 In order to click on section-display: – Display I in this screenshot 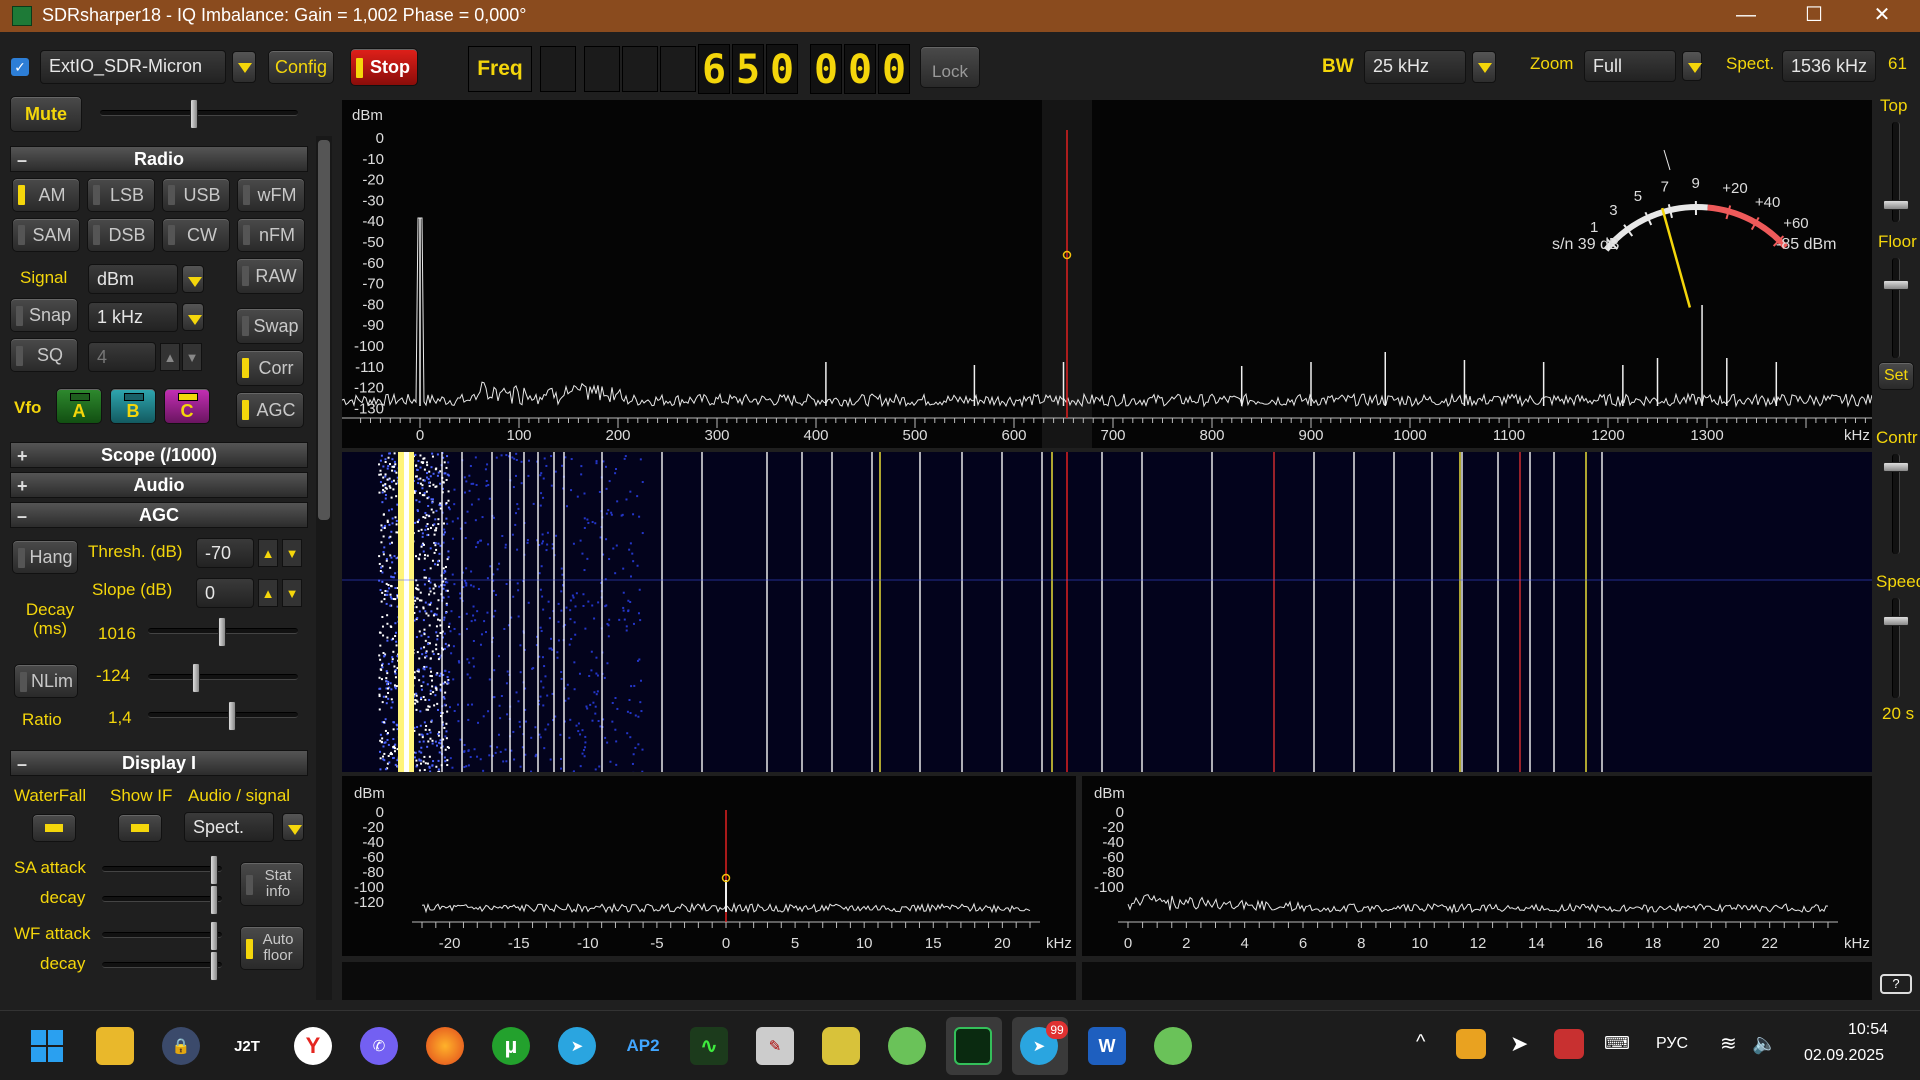, I will do `click(159, 763)`.